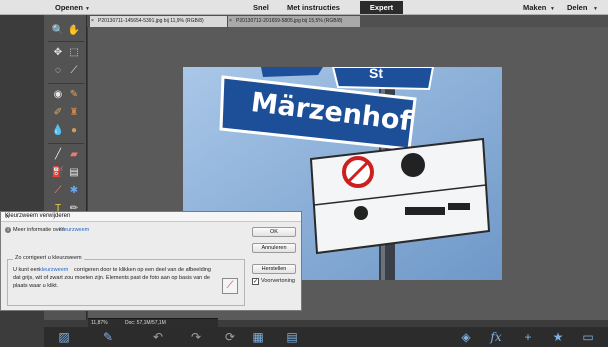 The image size is (608, 347). I want to click on create-menu: Maken, so click(534, 7).